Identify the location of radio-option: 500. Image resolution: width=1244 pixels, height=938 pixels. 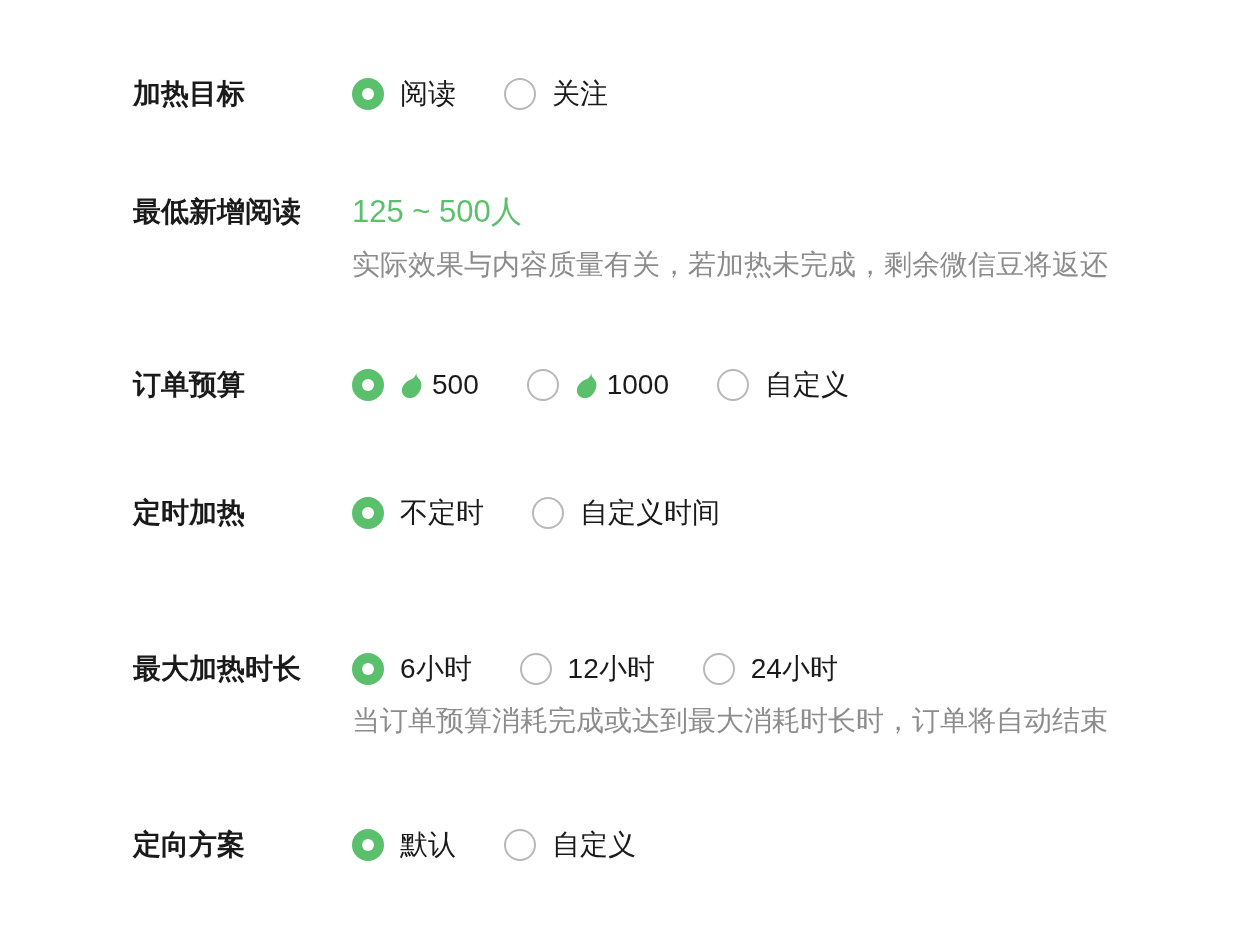
(415, 385).